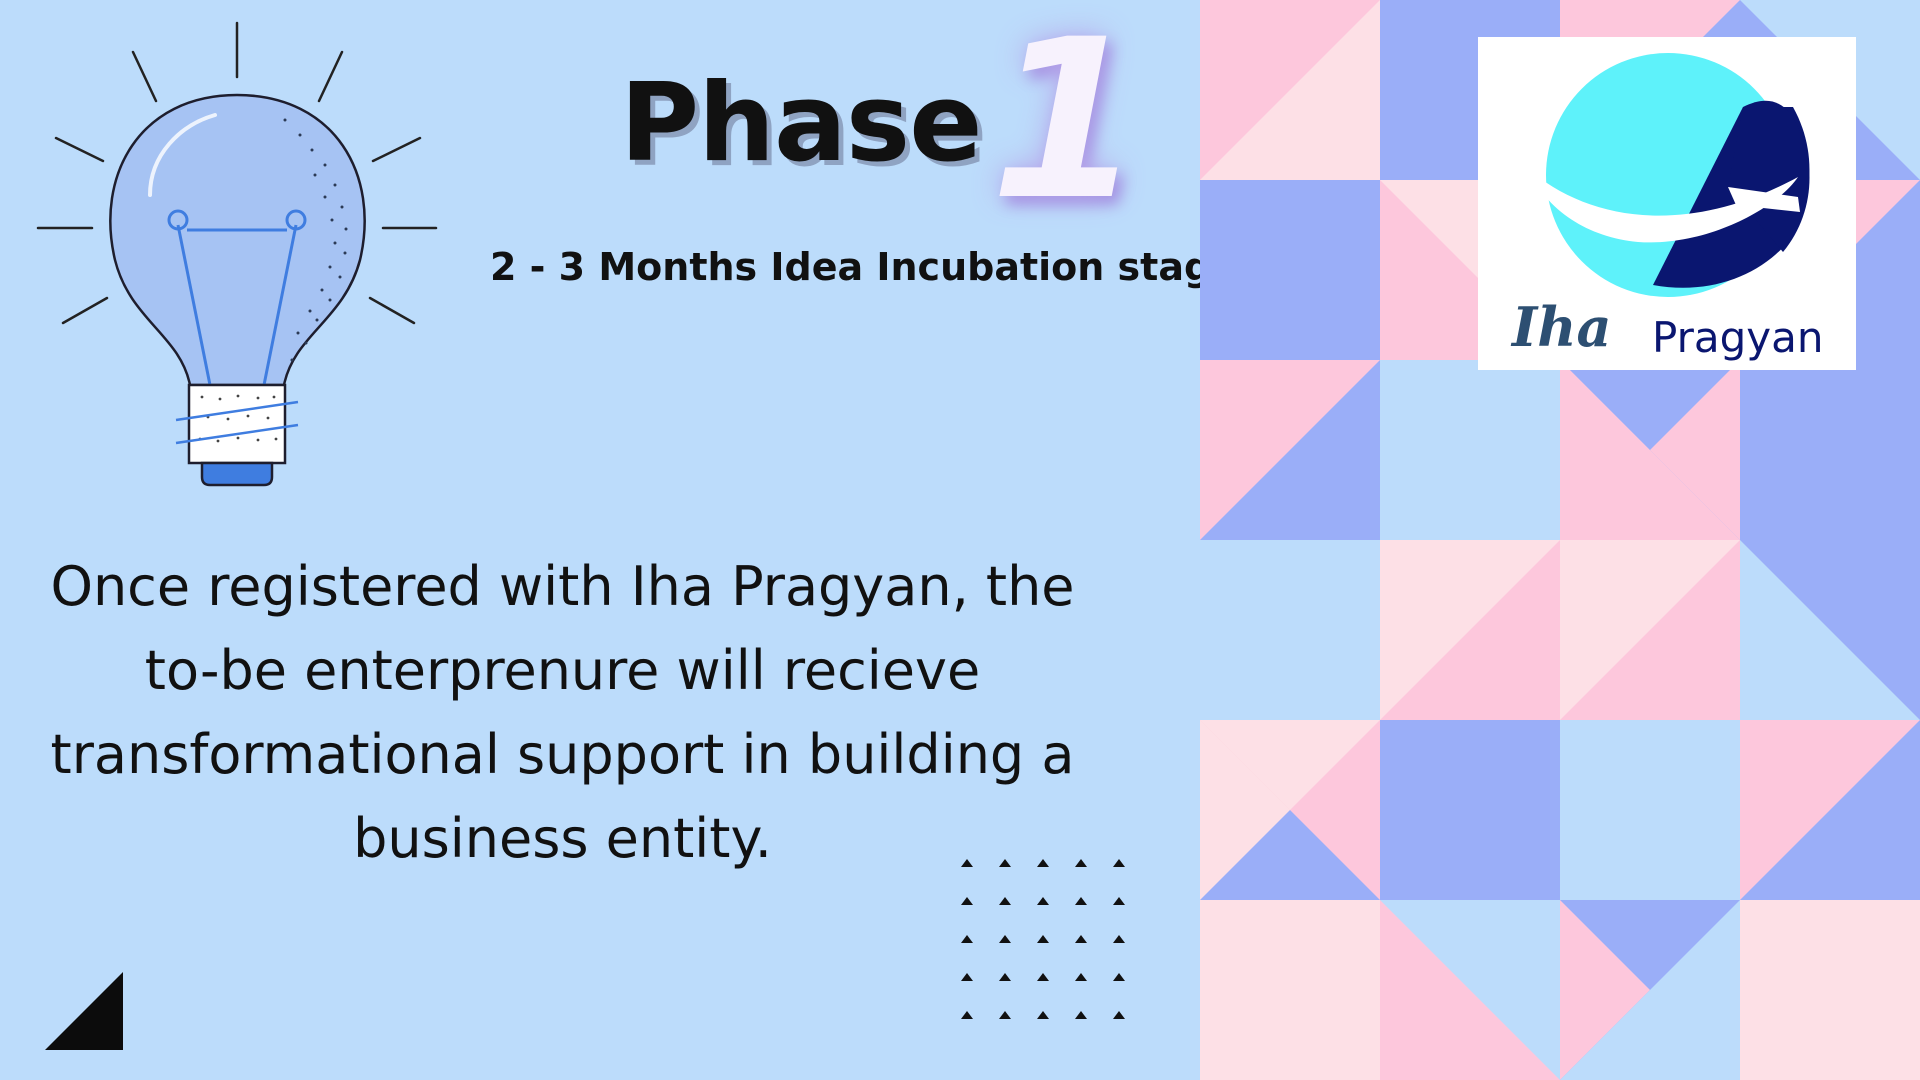 This screenshot has width=1920, height=1080. I want to click on phase-title: Phase, so click(801, 123).